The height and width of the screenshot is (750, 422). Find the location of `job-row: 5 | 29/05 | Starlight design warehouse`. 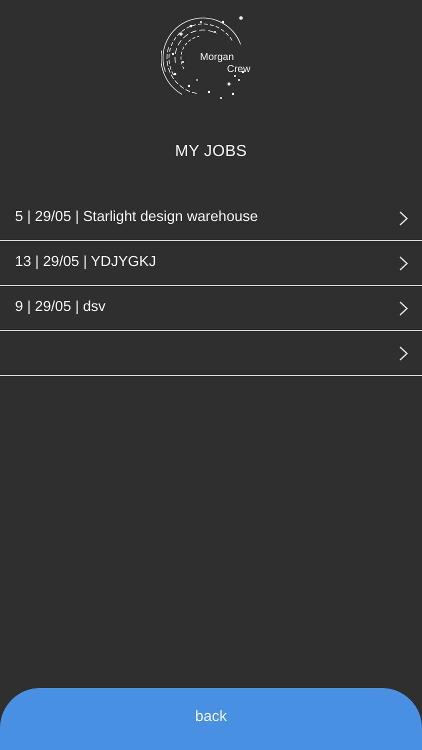

job-row: 5 | 29/05 | Starlight design warehouse is located at coordinates (211, 218).